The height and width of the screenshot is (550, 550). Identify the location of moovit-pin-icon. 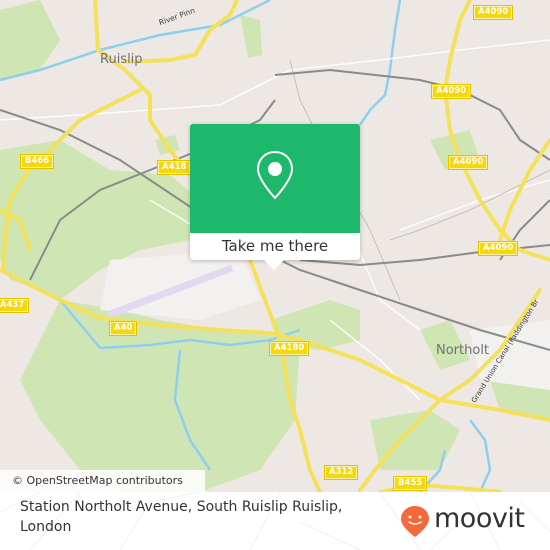
(415, 521).